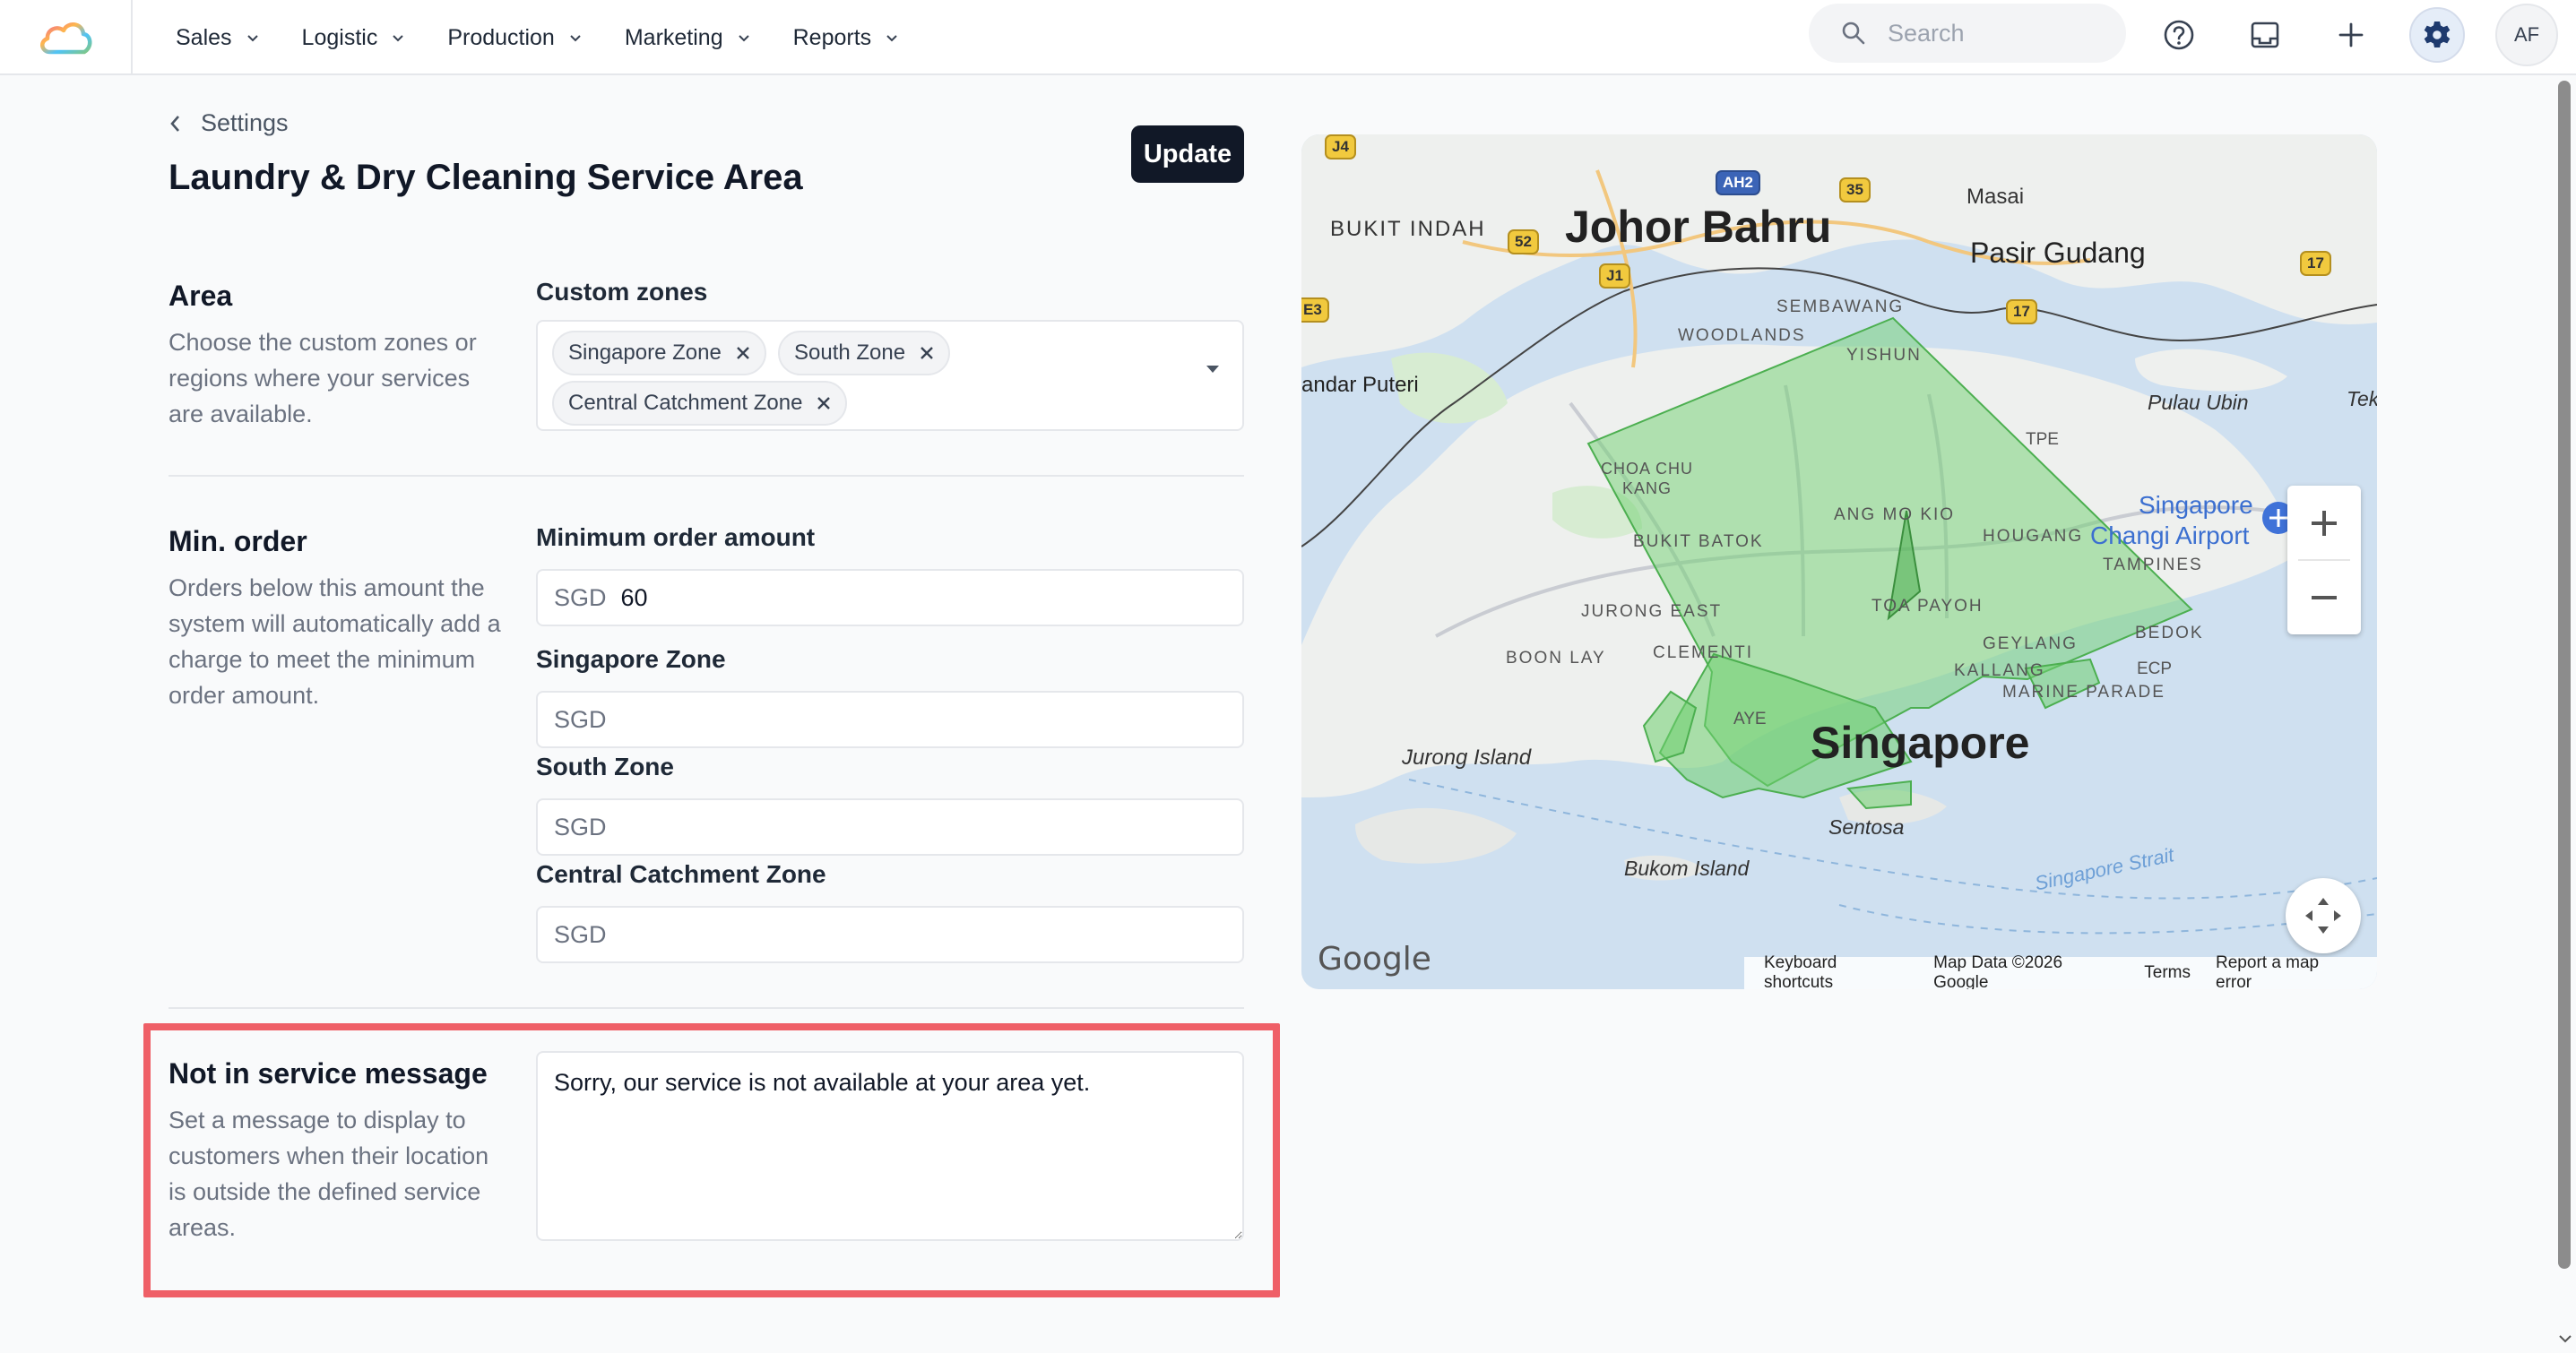 The image size is (2576, 1353). Describe the element at coordinates (328, 1073) in the screenshot. I see `not-in-service-section-title: Not in service message` at that location.